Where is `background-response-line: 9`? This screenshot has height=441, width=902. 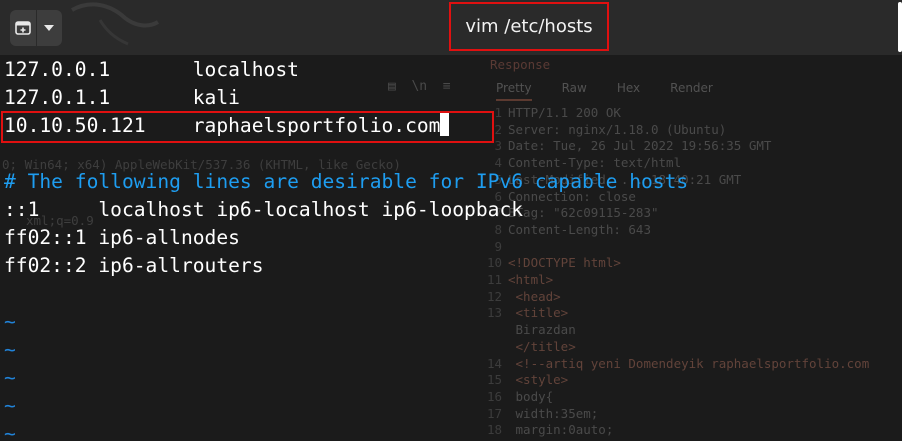
background-response-line: 9 is located at coordinates (691, 247).